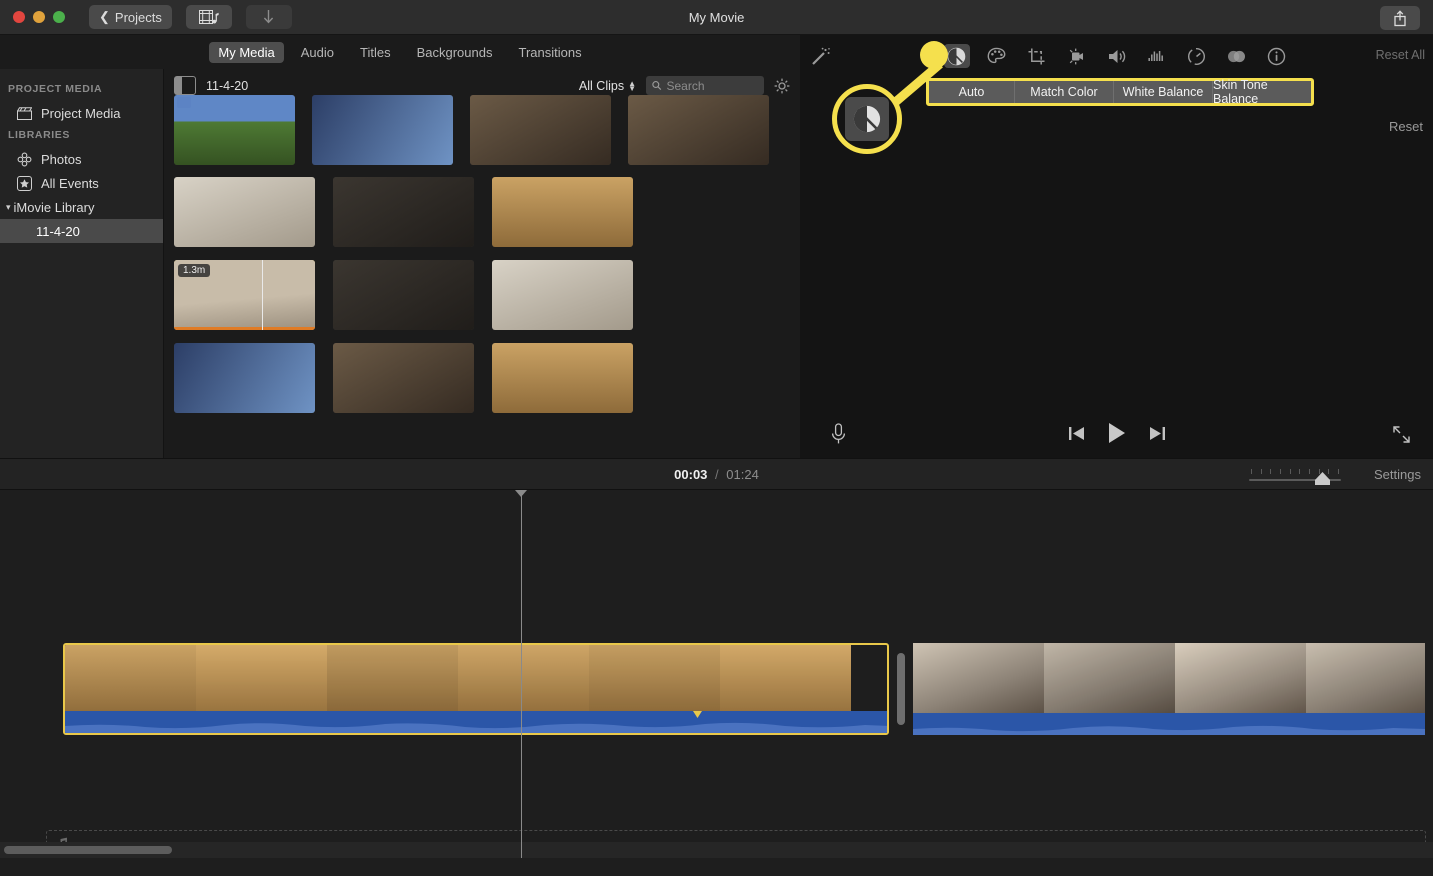  I want to click on projects-button-label: Projects, so click(138, 17).